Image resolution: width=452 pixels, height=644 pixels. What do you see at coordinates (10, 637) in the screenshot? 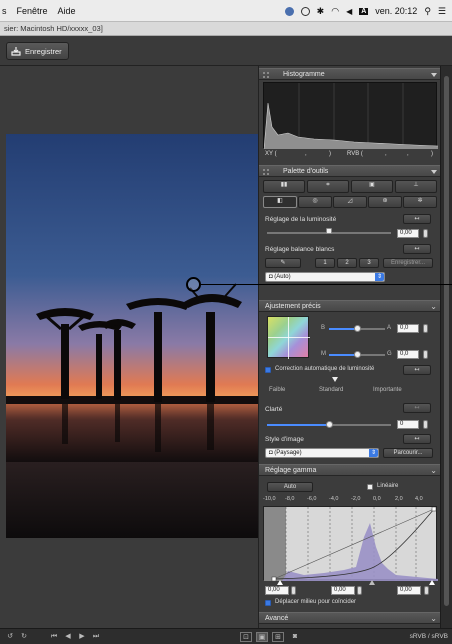
I see `rotate-left-icon: ↺` at bounding box center [10, 637].